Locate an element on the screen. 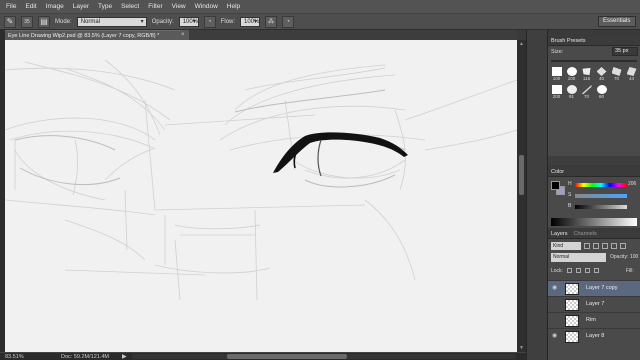 The width and height of the screenshot is (640, 360). horizontal-scrollbar is located at coordinates (324, 356).